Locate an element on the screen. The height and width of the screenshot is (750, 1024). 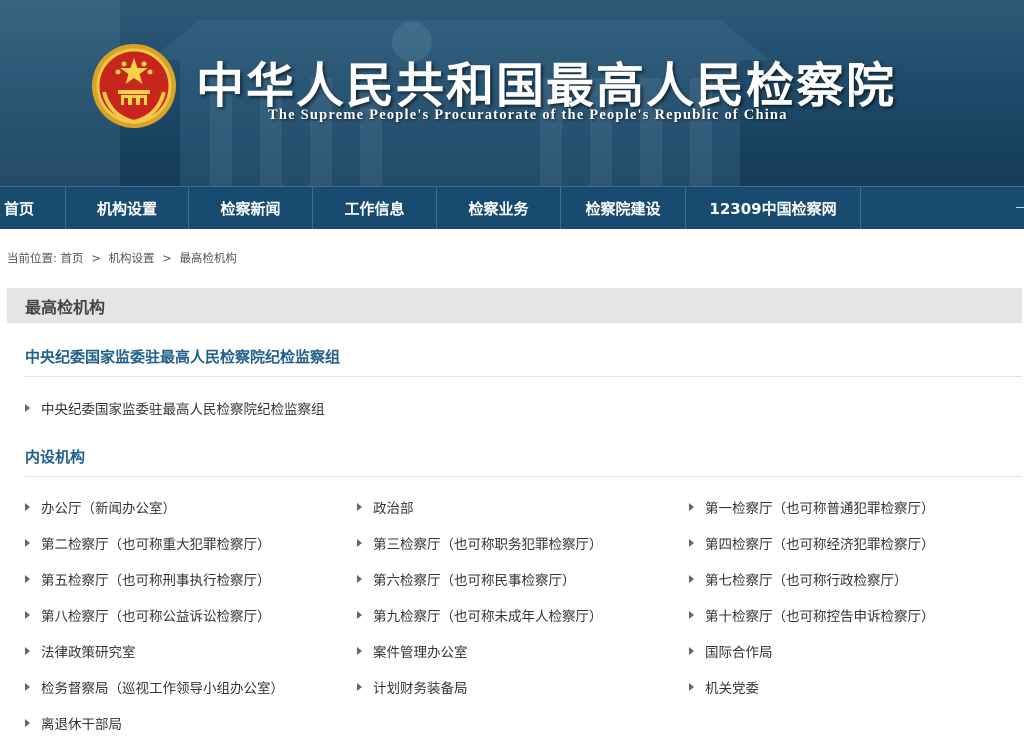
list-item-label: 第三检察厅（也可称职务犯罪检察厅） is located at coordinates (488, 545).